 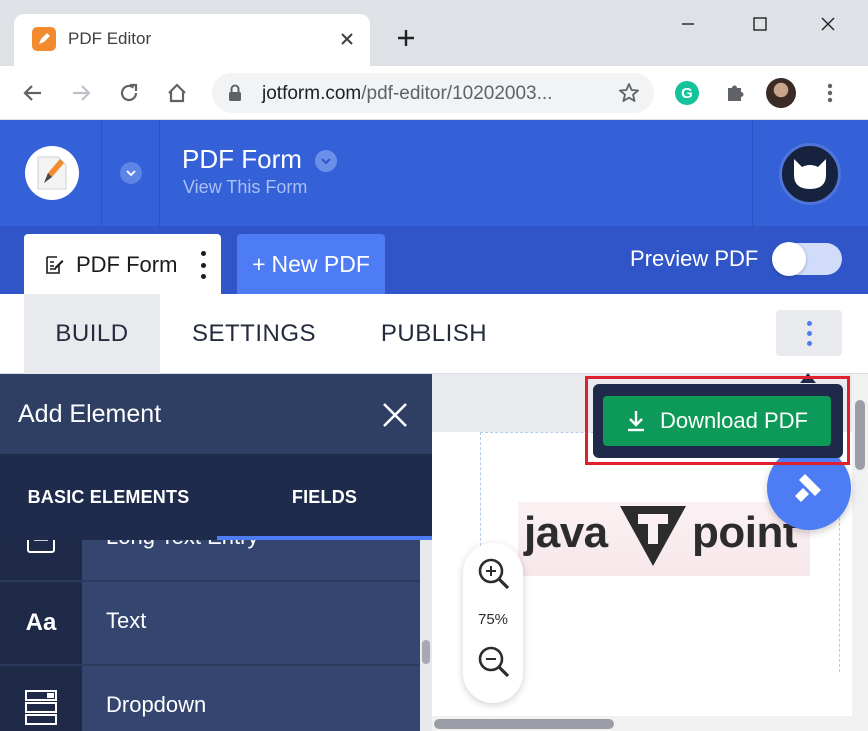 I want to click on list-item-text: Aa Text, so click(x=210, y=623).